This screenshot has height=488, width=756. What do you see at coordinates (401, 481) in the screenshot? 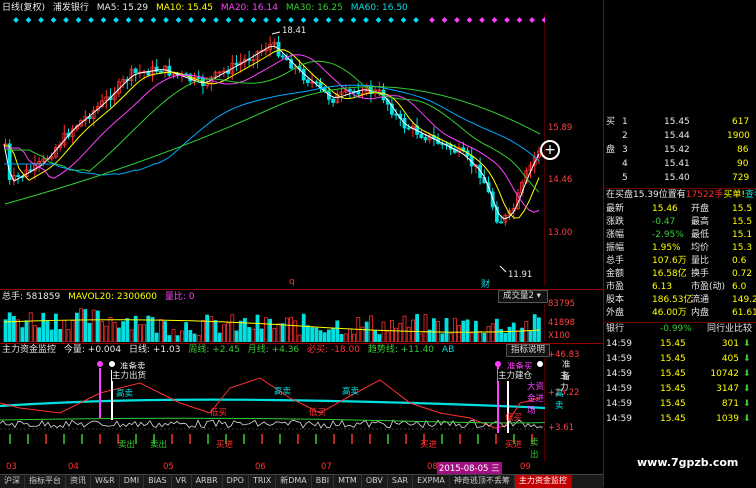
I see `tab-item: SAR` at bounding box center [401, 481].